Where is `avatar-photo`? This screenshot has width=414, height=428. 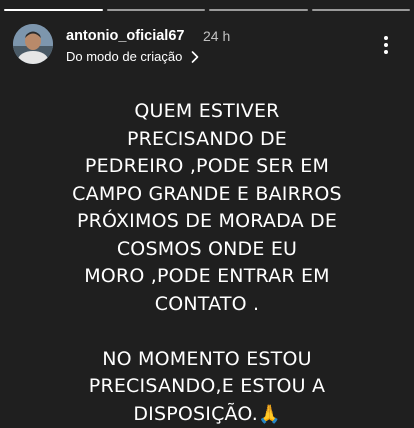
avatar-photo is located at coordinates (33, 44).